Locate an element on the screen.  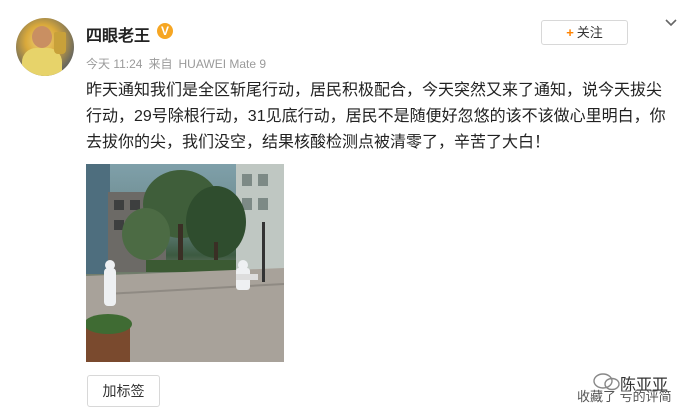
follow-button: + 关注 is located at coordinates (584, 32).